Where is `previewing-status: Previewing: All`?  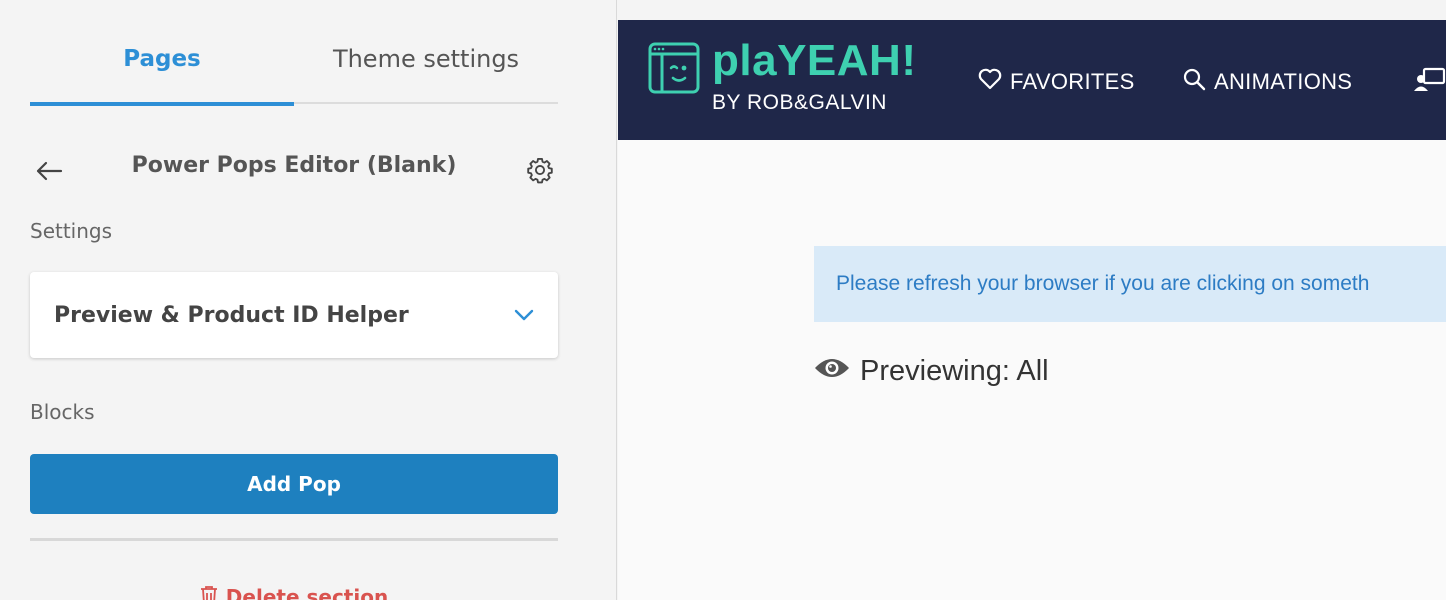 previewing-status: Previewing: All is located at coordinates (931, 371).